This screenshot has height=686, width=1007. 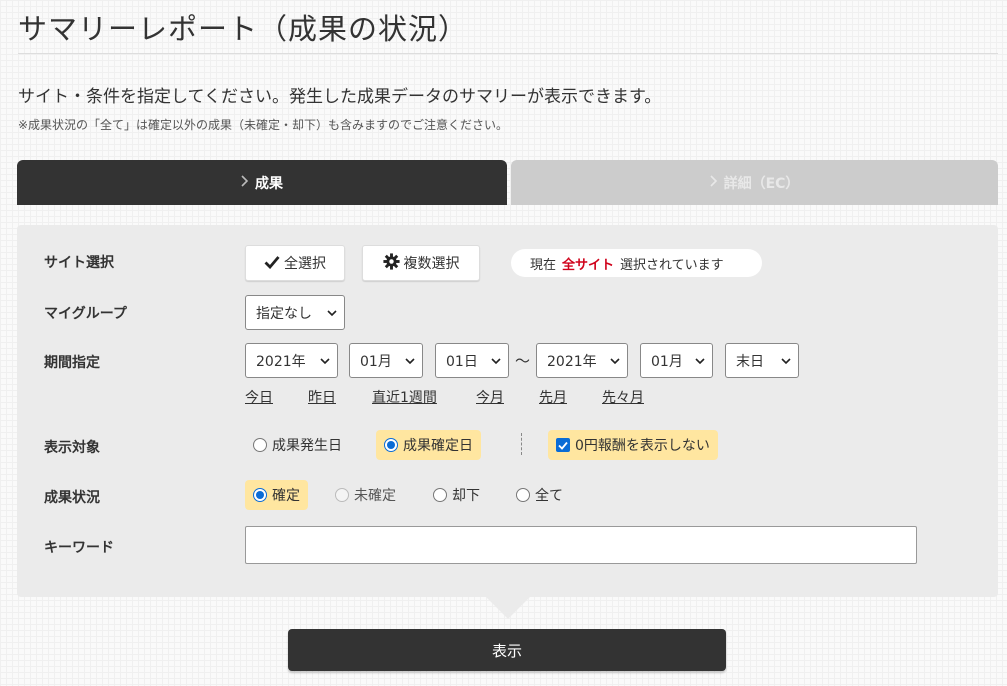 What do you see at coordinates (391, 263) in the screenshot?
I see `gear-icon` at bounding box center [391, 263].